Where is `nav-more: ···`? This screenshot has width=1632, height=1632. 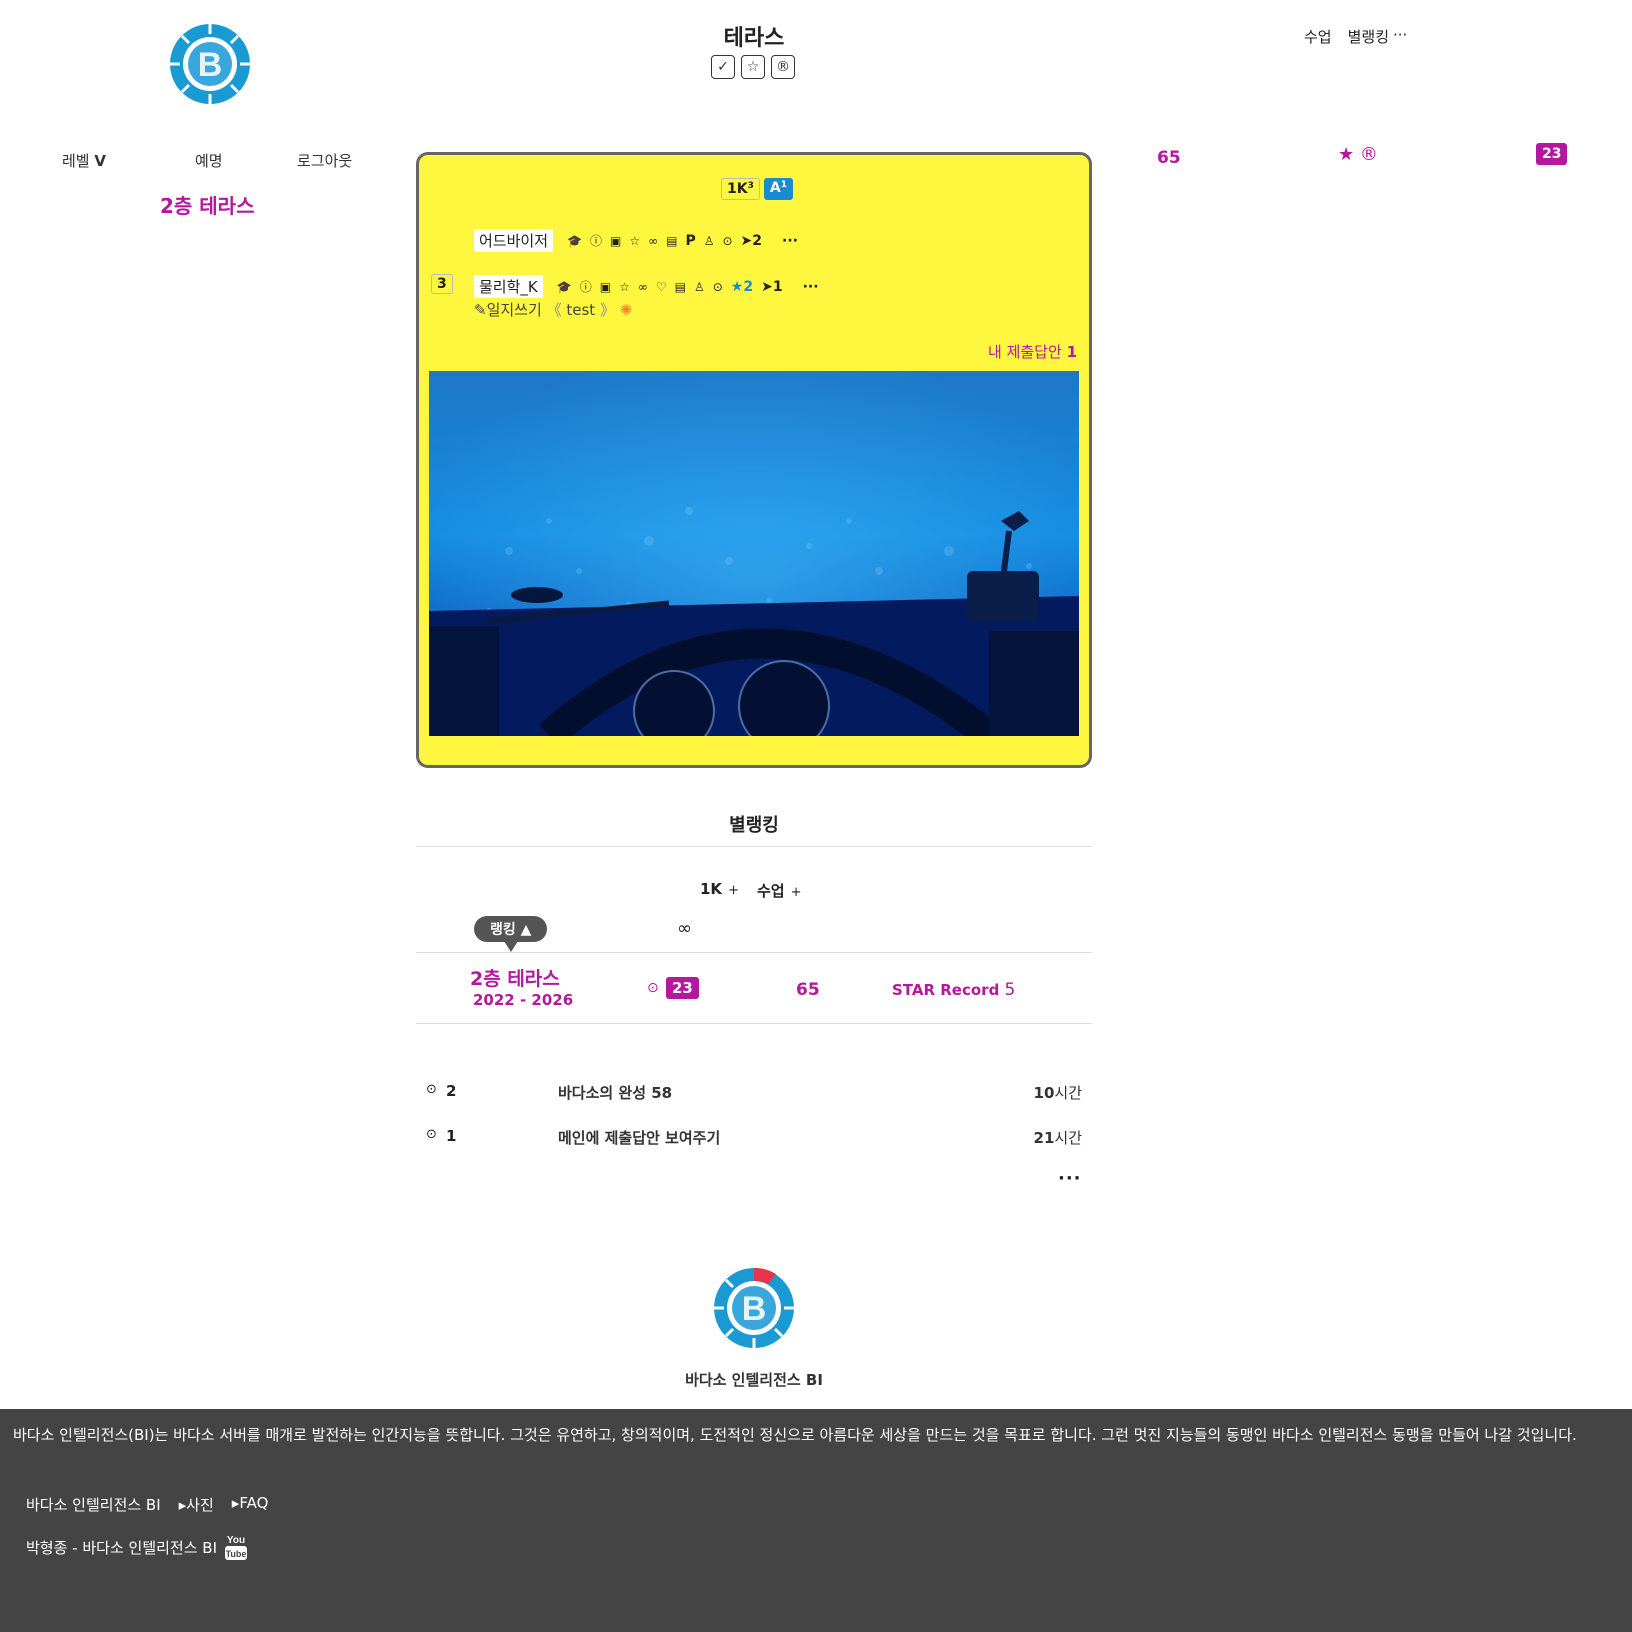 nav-more: ··· is located at coordinates (1400, 36).